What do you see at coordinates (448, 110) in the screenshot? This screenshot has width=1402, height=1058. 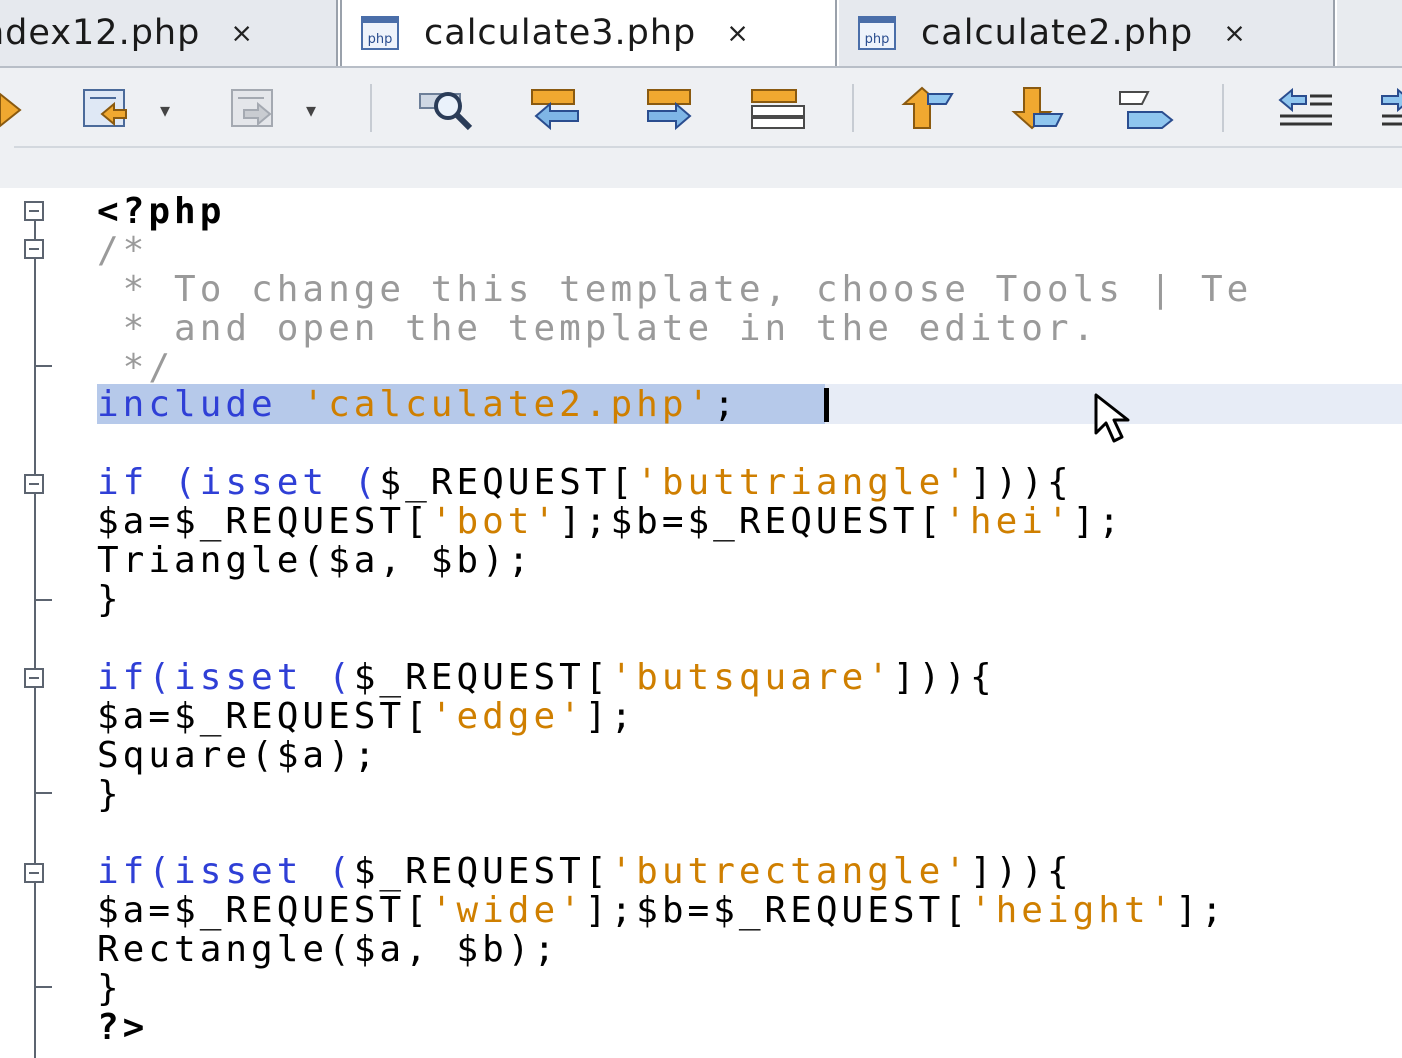 I see `find-icon` at bounding box center [448, 110].